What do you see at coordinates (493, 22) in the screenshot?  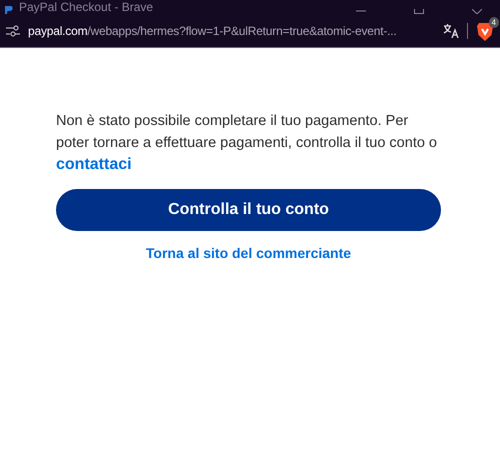 I see `shield-badge: 4` at bounding box center [493, 22].